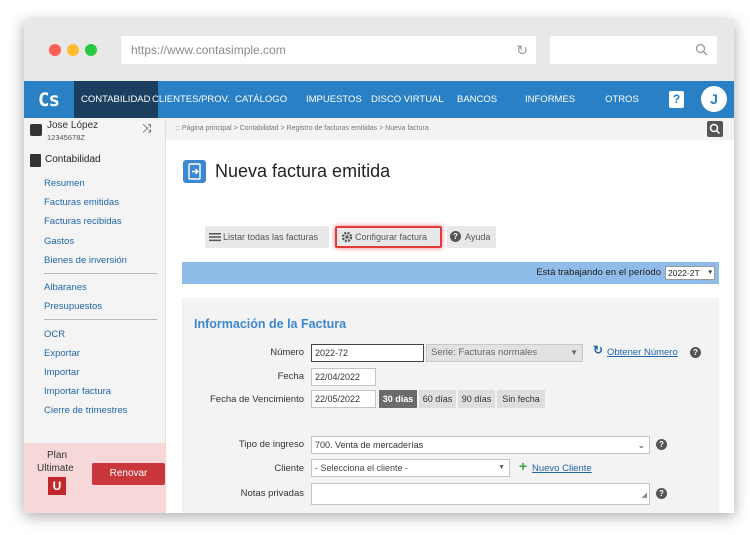 The width and height of the screenshot is (750, 535). What do you see at coordinates (261, 99) in the screenshot?
I see `nav-catalogo: CATÁLOGO` at bounding box center [261, 99].